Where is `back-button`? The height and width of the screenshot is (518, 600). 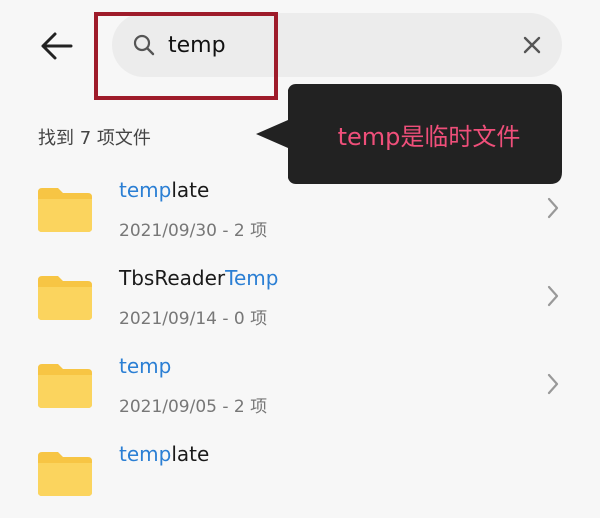
back-button is located at coordinates (56, 46).